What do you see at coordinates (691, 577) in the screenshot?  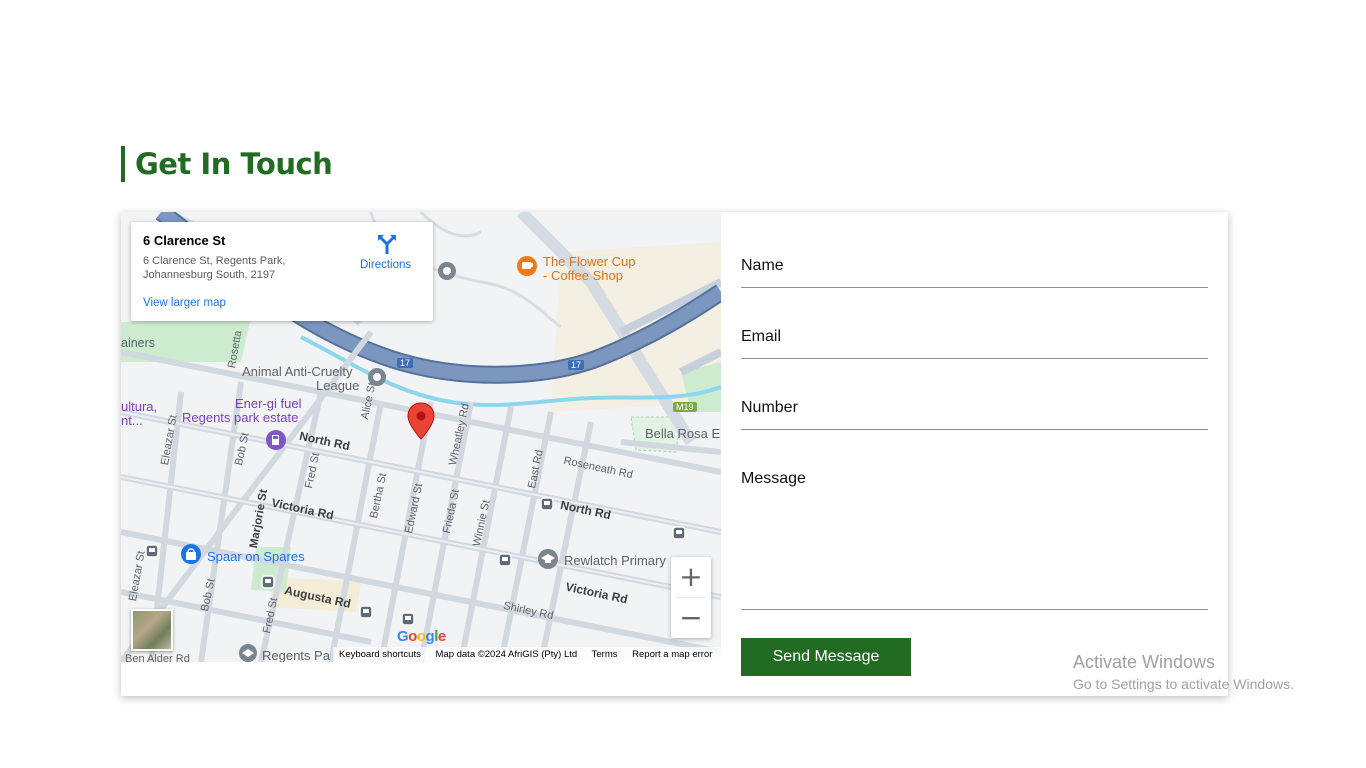 I see `zoom-in-button: +` at bounding box center [691, 577].